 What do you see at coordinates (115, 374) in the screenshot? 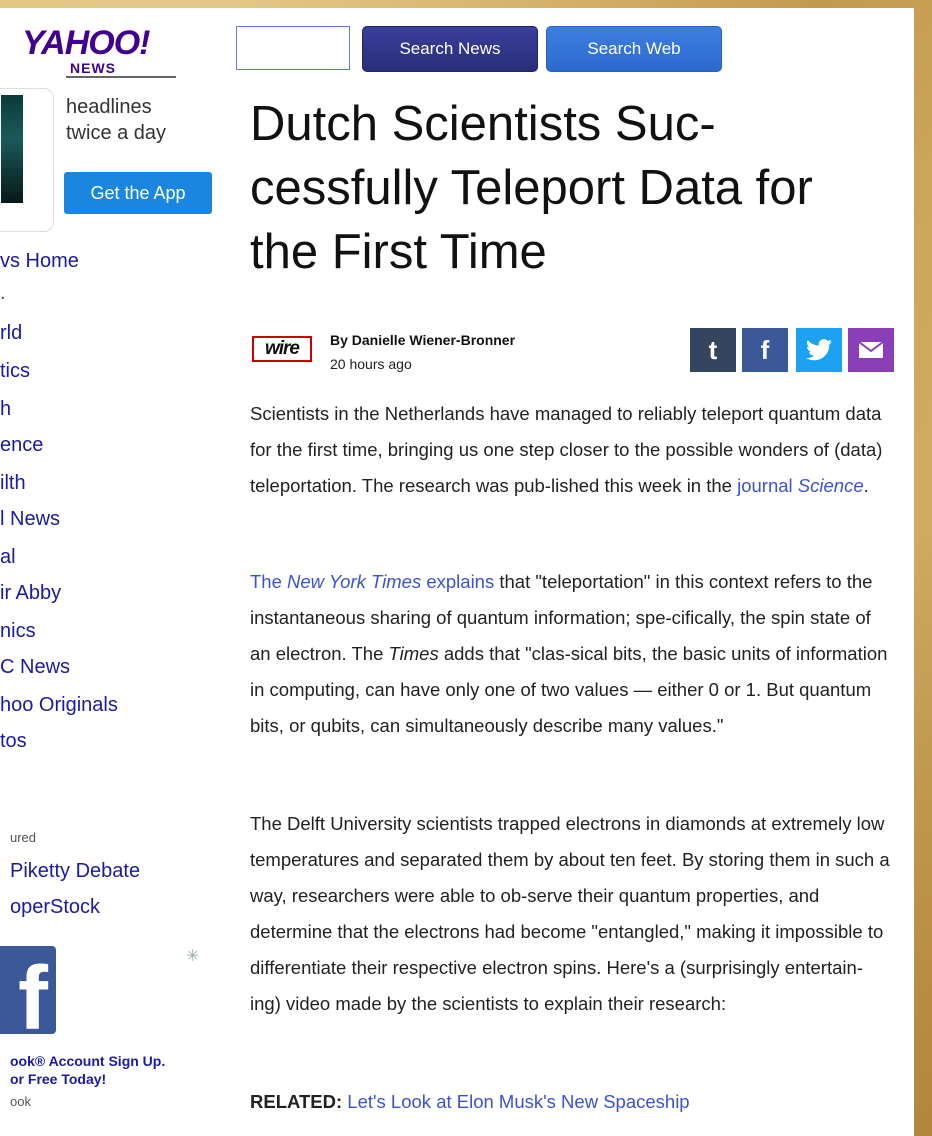
I see `sidebar-item-politics: tics` at bounding box center [115, 374].